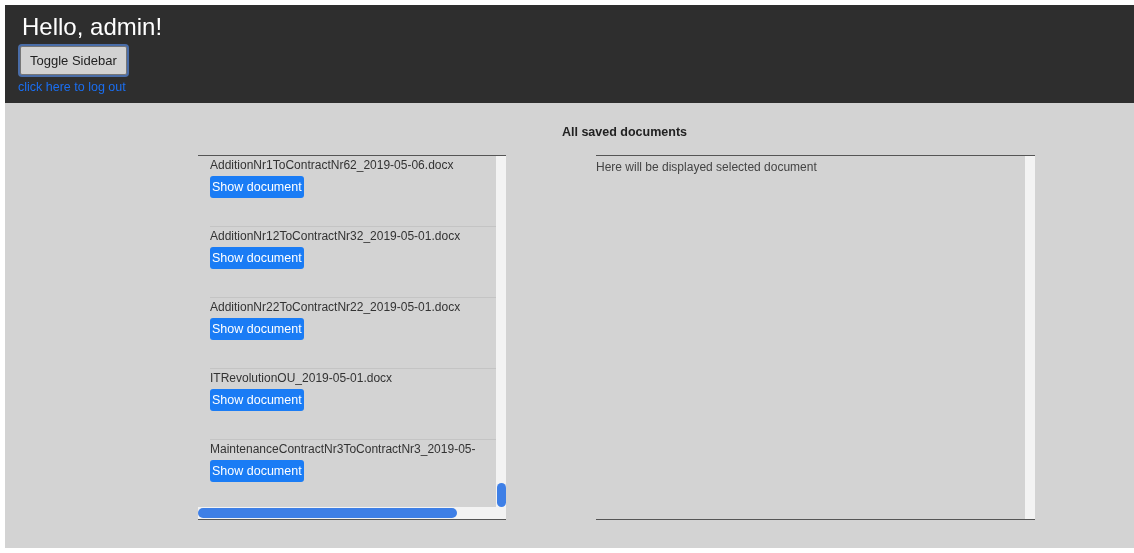 Image resolution: width=1134 pixels, height=553 pixels. I want to click on document-name: AdditionNr22ToContractNr22_2019-05-01.docx, so click(336, 307).